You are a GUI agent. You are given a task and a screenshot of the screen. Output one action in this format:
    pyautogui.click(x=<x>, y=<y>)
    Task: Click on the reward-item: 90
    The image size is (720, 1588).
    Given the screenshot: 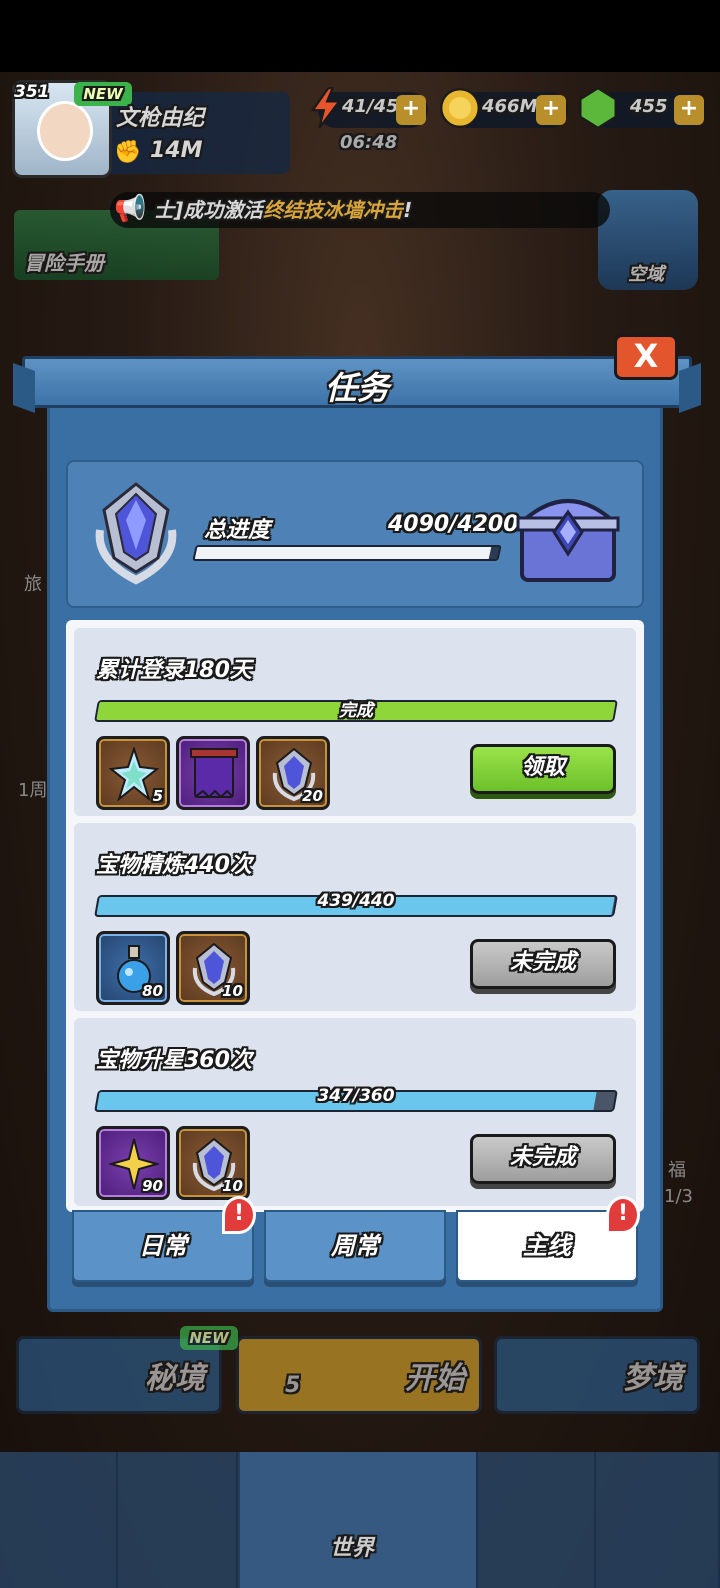 What is the action you would take?
    pyautogui.click(x=133, y=1163)
    